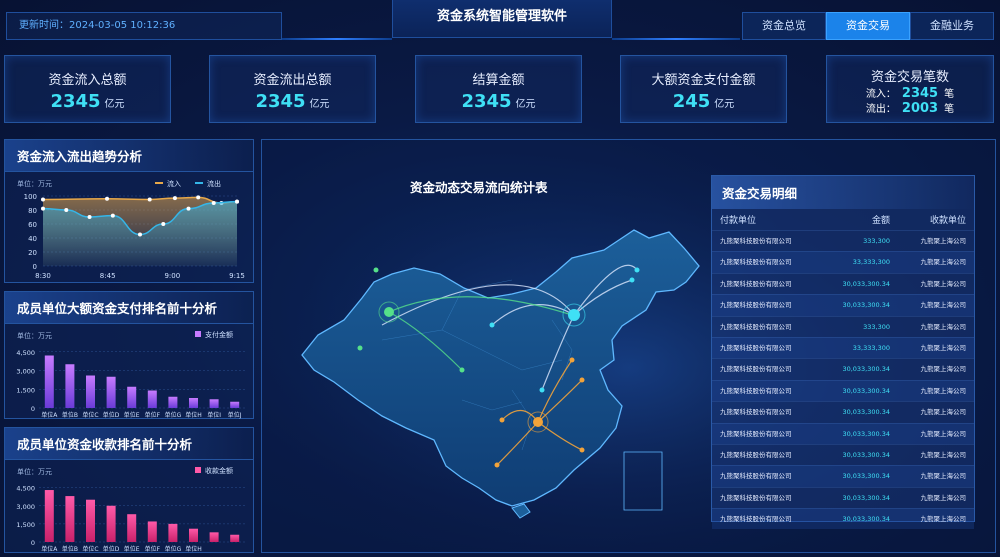 This screenshot has height=557, width=1000. Describe the element at coordinates (25, 372) in the screenshot. I see `y-tick-label: 3,000` at that location.